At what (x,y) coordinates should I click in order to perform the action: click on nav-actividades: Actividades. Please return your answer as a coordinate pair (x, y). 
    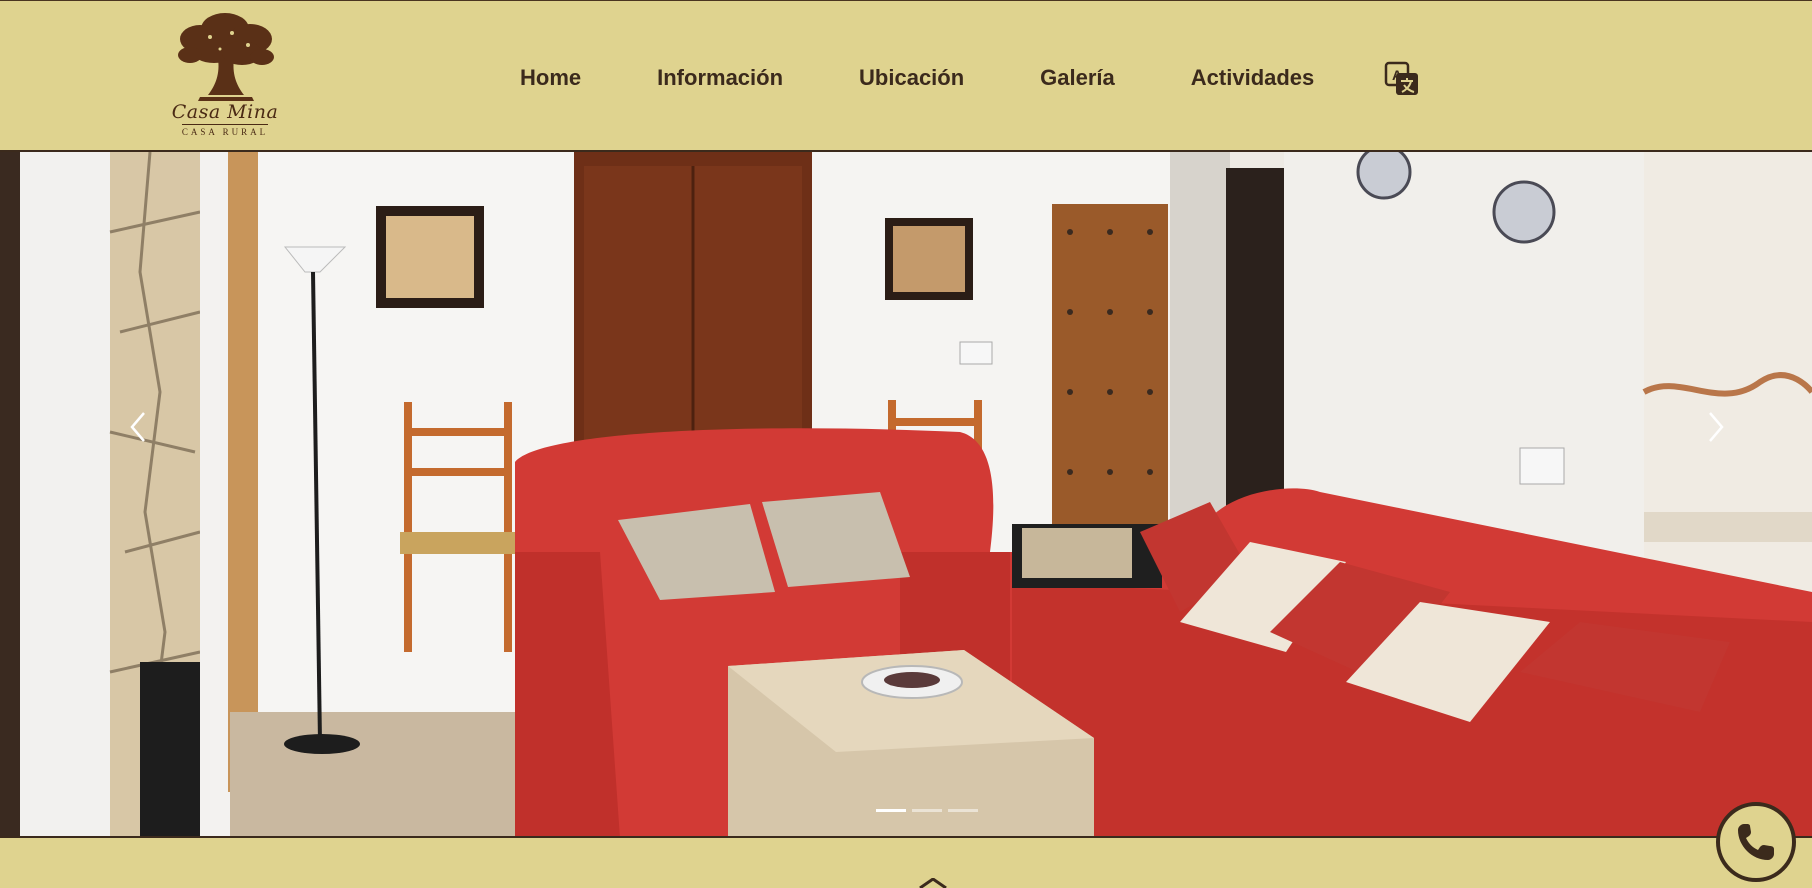
    Looking at the image, I should click on (1253, 78).